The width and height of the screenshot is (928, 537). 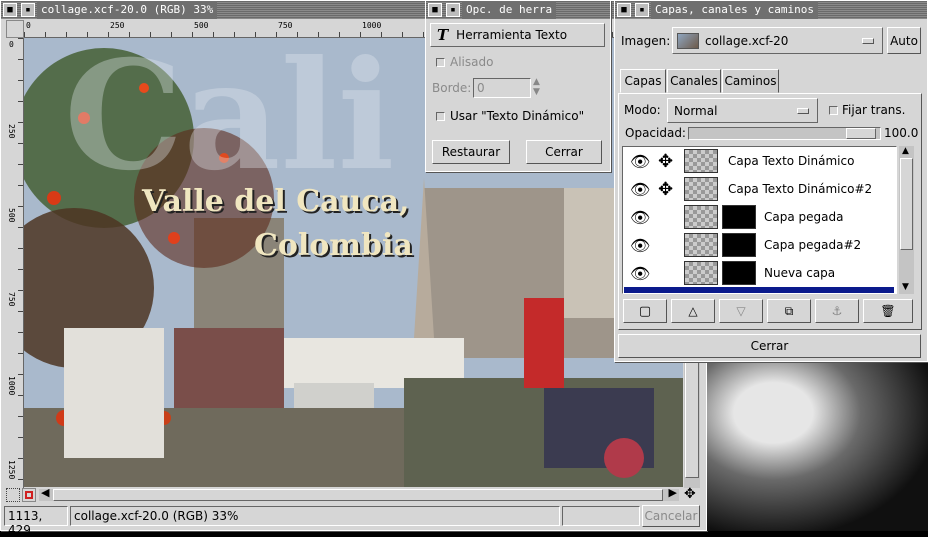 I want to click on tool-name: Herramienta Texto, so click(x=512, y=35).